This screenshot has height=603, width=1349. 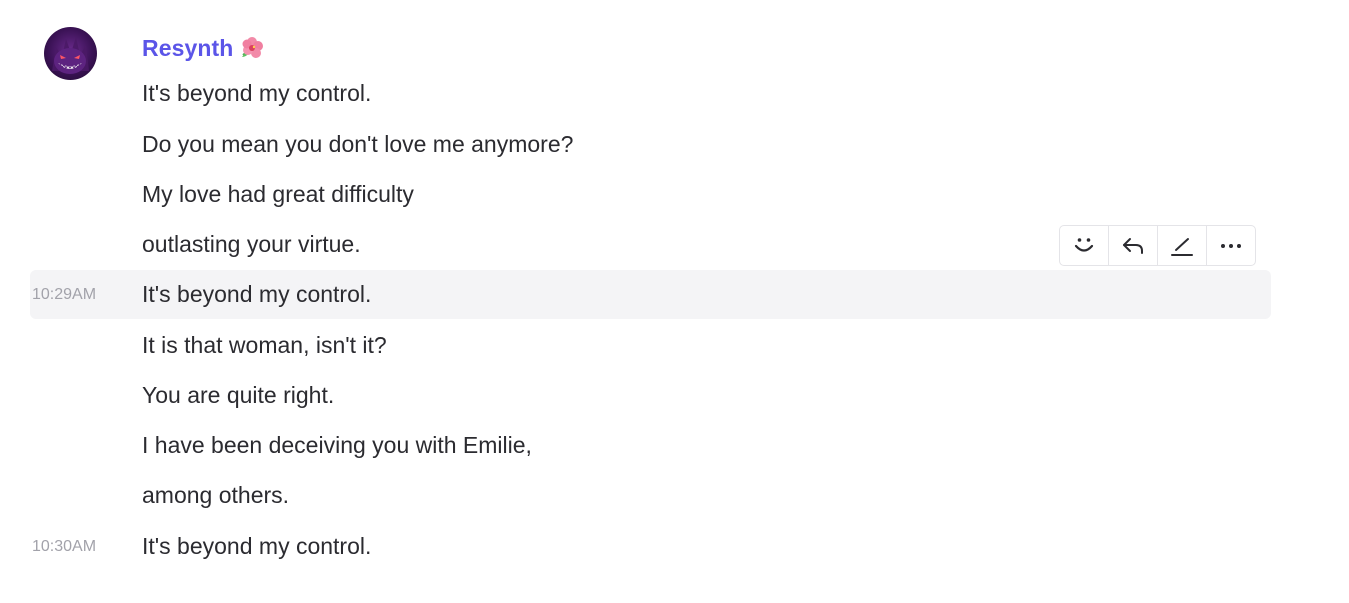 What do you see at coordinates (650, 445) in the screenshot?
I see `message-row: I have been deceiving you with Emilie,` at bounding box center [650, 445].